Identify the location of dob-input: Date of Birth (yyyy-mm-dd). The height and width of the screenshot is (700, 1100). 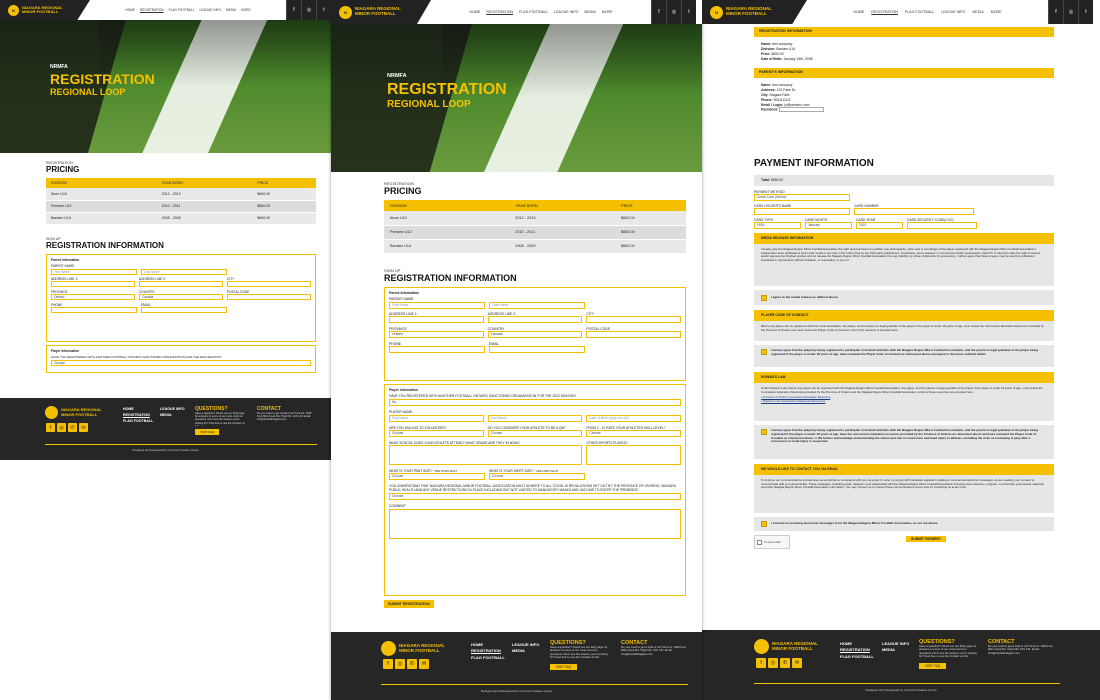
(634, 418).